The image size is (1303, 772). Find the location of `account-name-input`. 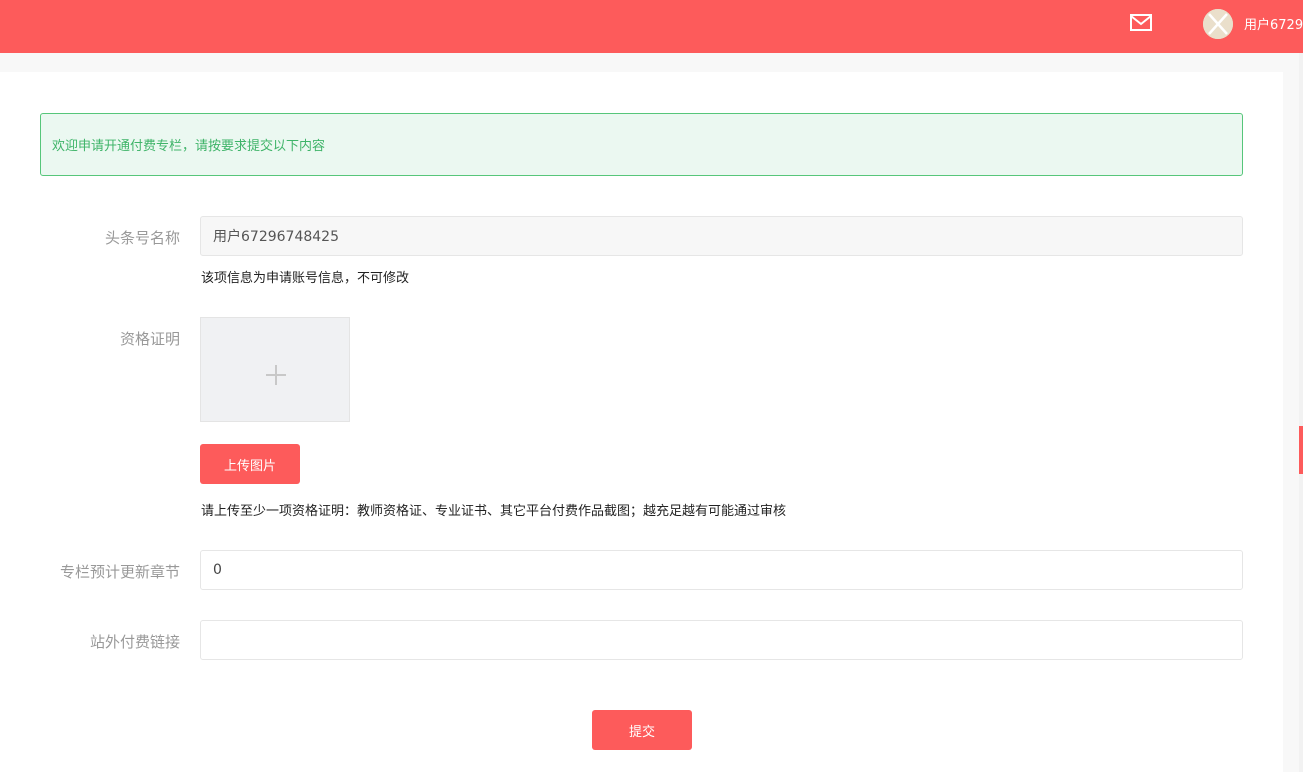

account-name-input is located at coordinates (721, 236).